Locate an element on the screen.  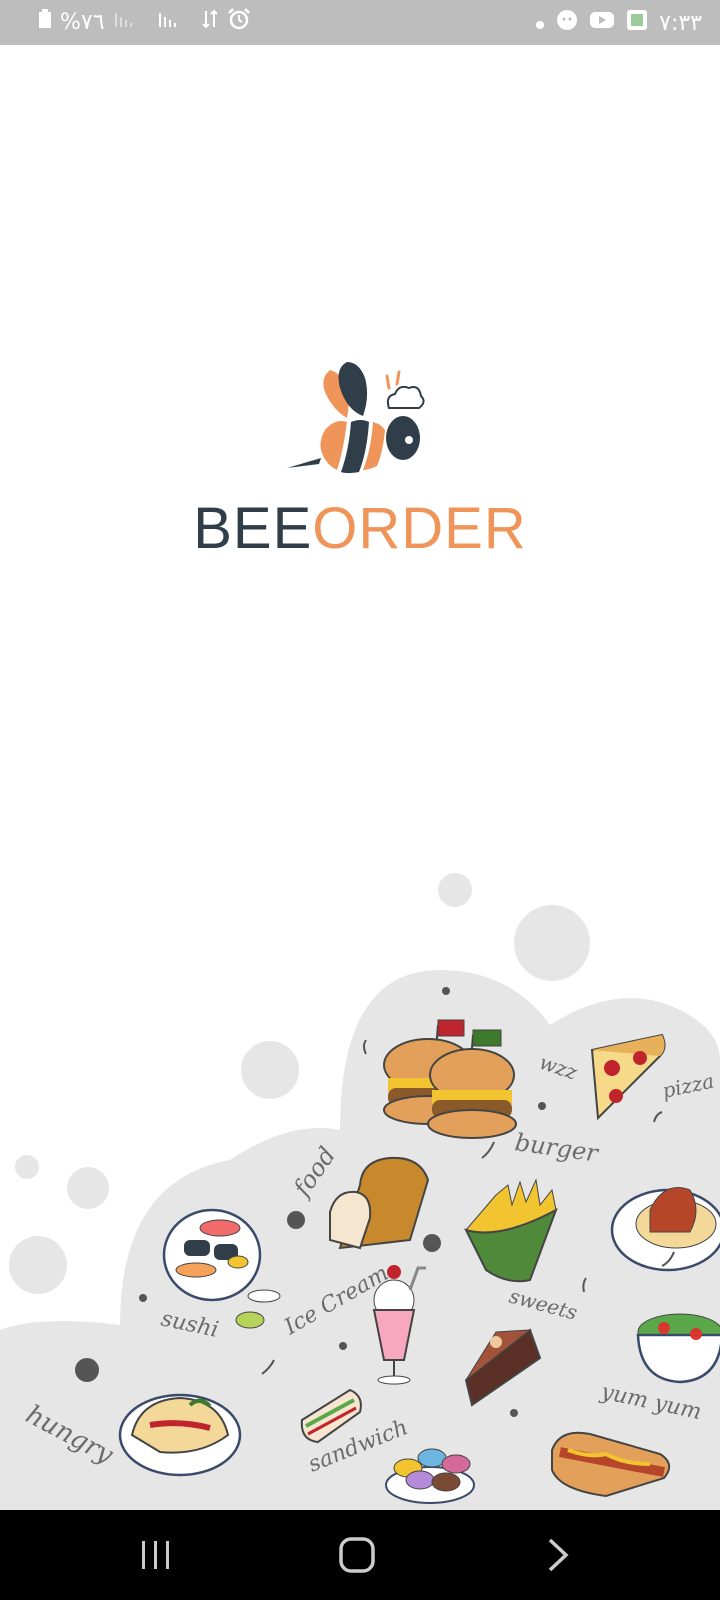
brand-name-bee: BEE is located at coordinates (253, 528).